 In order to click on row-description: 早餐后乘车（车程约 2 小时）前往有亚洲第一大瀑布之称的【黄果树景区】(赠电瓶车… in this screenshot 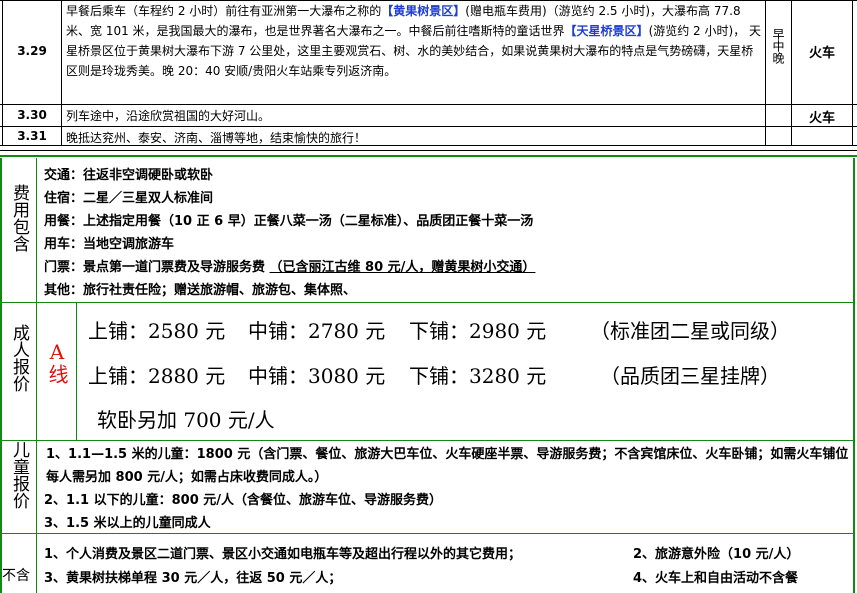, I will do `click(414, 41)`.